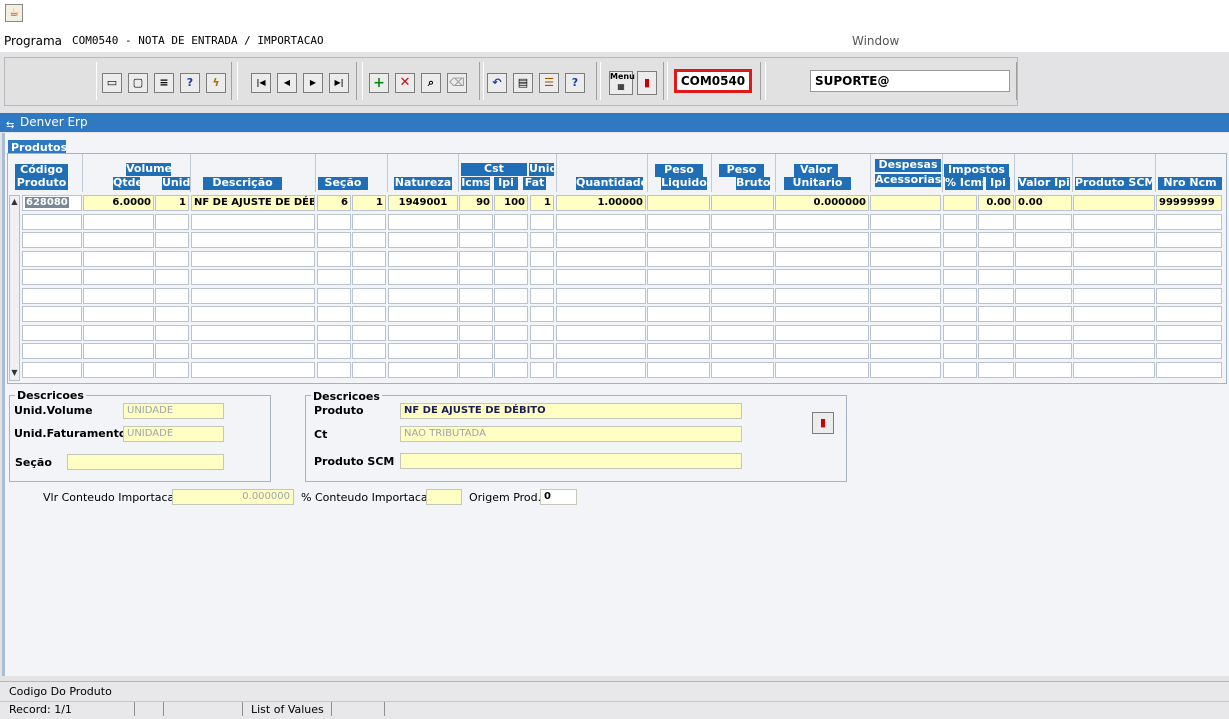 Image resolution: width=1229 pixels, height=719 pixels. I want to click on next-record-icon: ▶, so click(313, 83).